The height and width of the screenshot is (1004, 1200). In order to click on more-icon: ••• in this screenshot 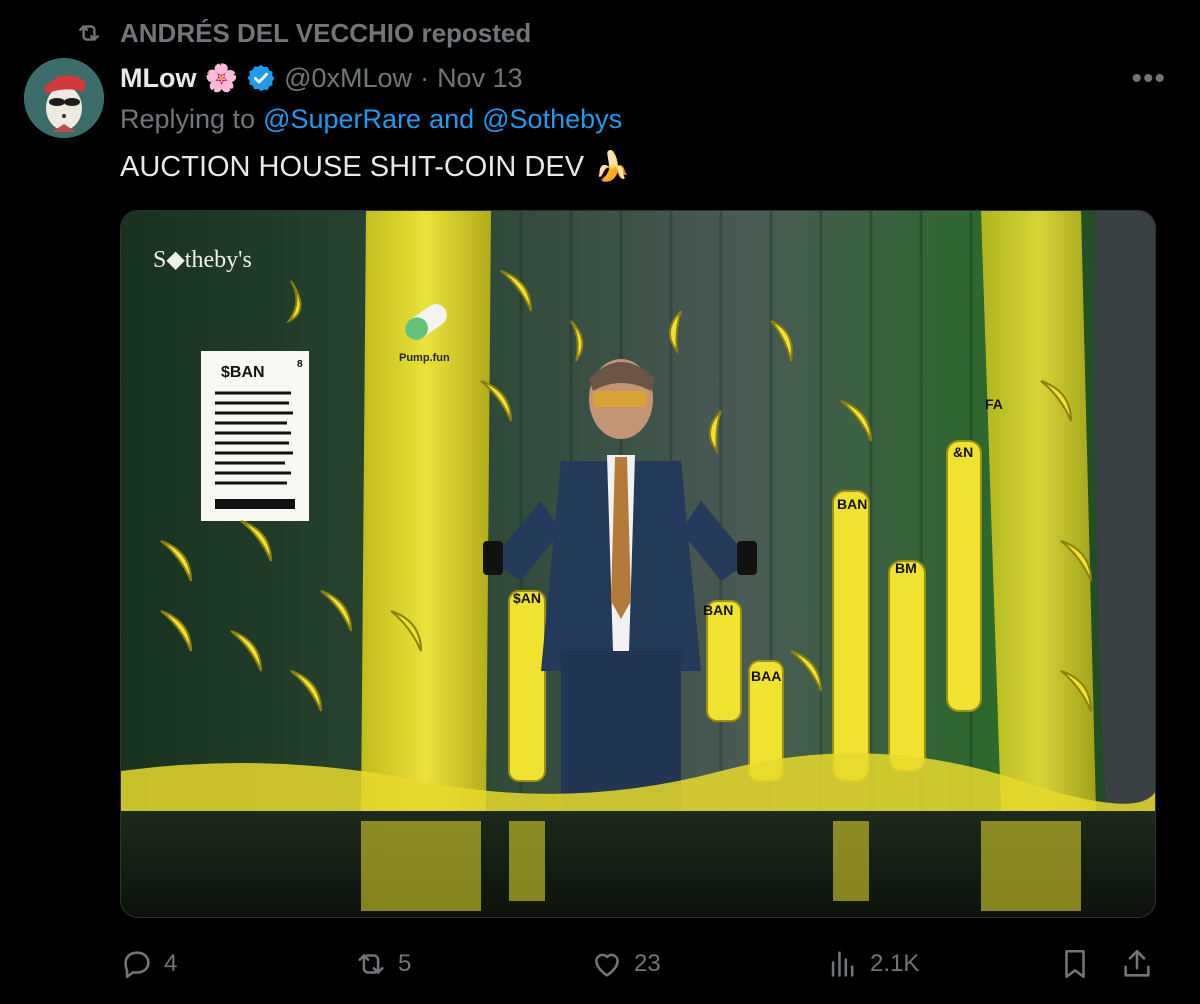, I will do `click(1148, 79)`.